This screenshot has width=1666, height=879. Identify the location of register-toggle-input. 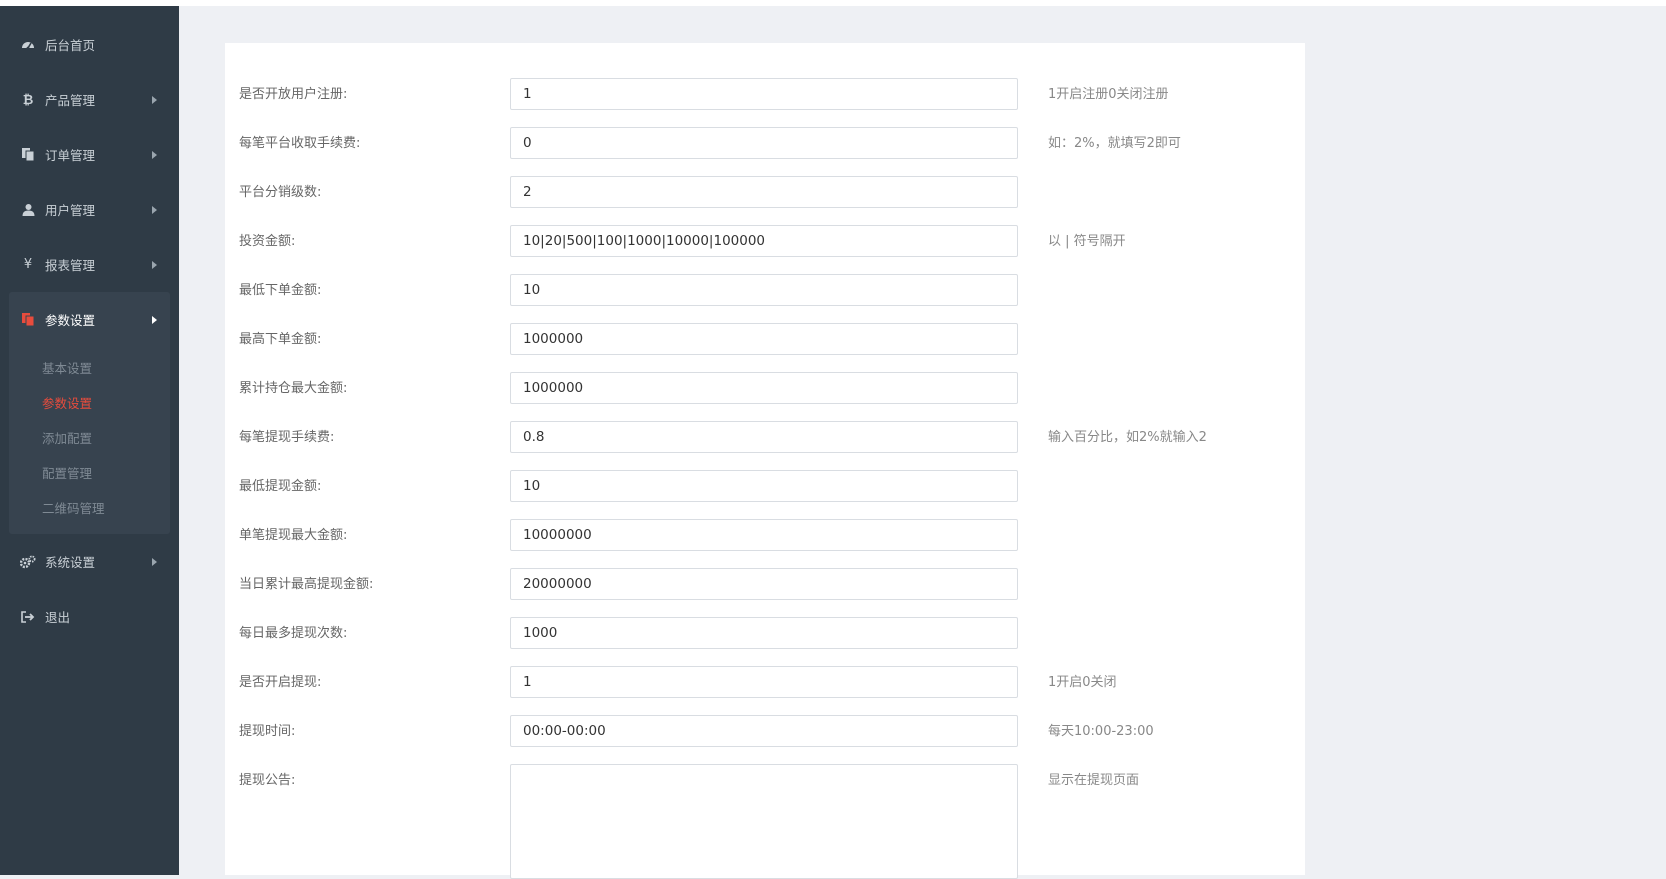
(764, 94).